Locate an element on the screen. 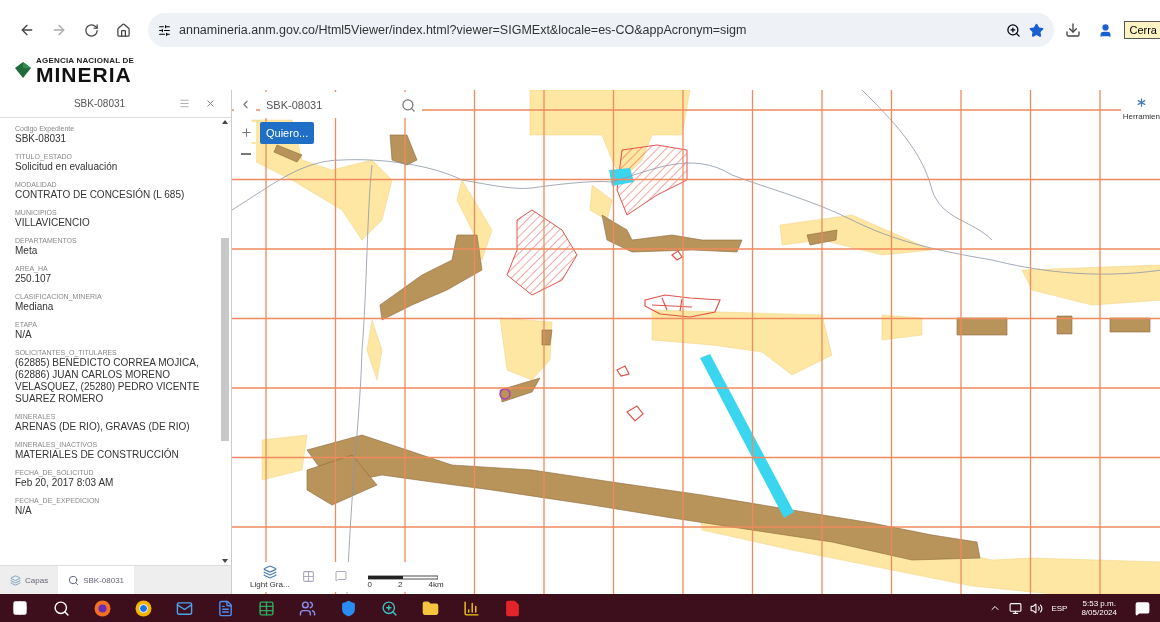 This screenshot has height=622, width=1160. url-text: annamineria.anm.gov.co/Html5Viewer/index.html?viewer=SIGMExt&locale=es-CO&appAcronym=sigm is located at coordinates (463, 30).